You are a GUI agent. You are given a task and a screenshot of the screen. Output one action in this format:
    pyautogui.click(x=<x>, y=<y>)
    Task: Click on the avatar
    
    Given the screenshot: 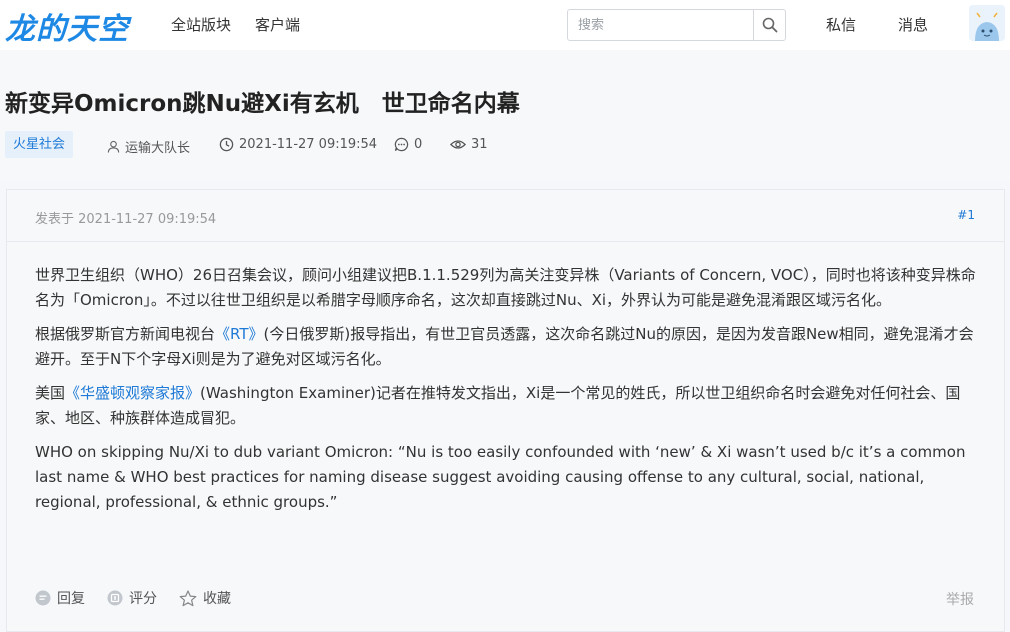 What is the action you would take?
    pyautogui.click(x=987, y=23)
    